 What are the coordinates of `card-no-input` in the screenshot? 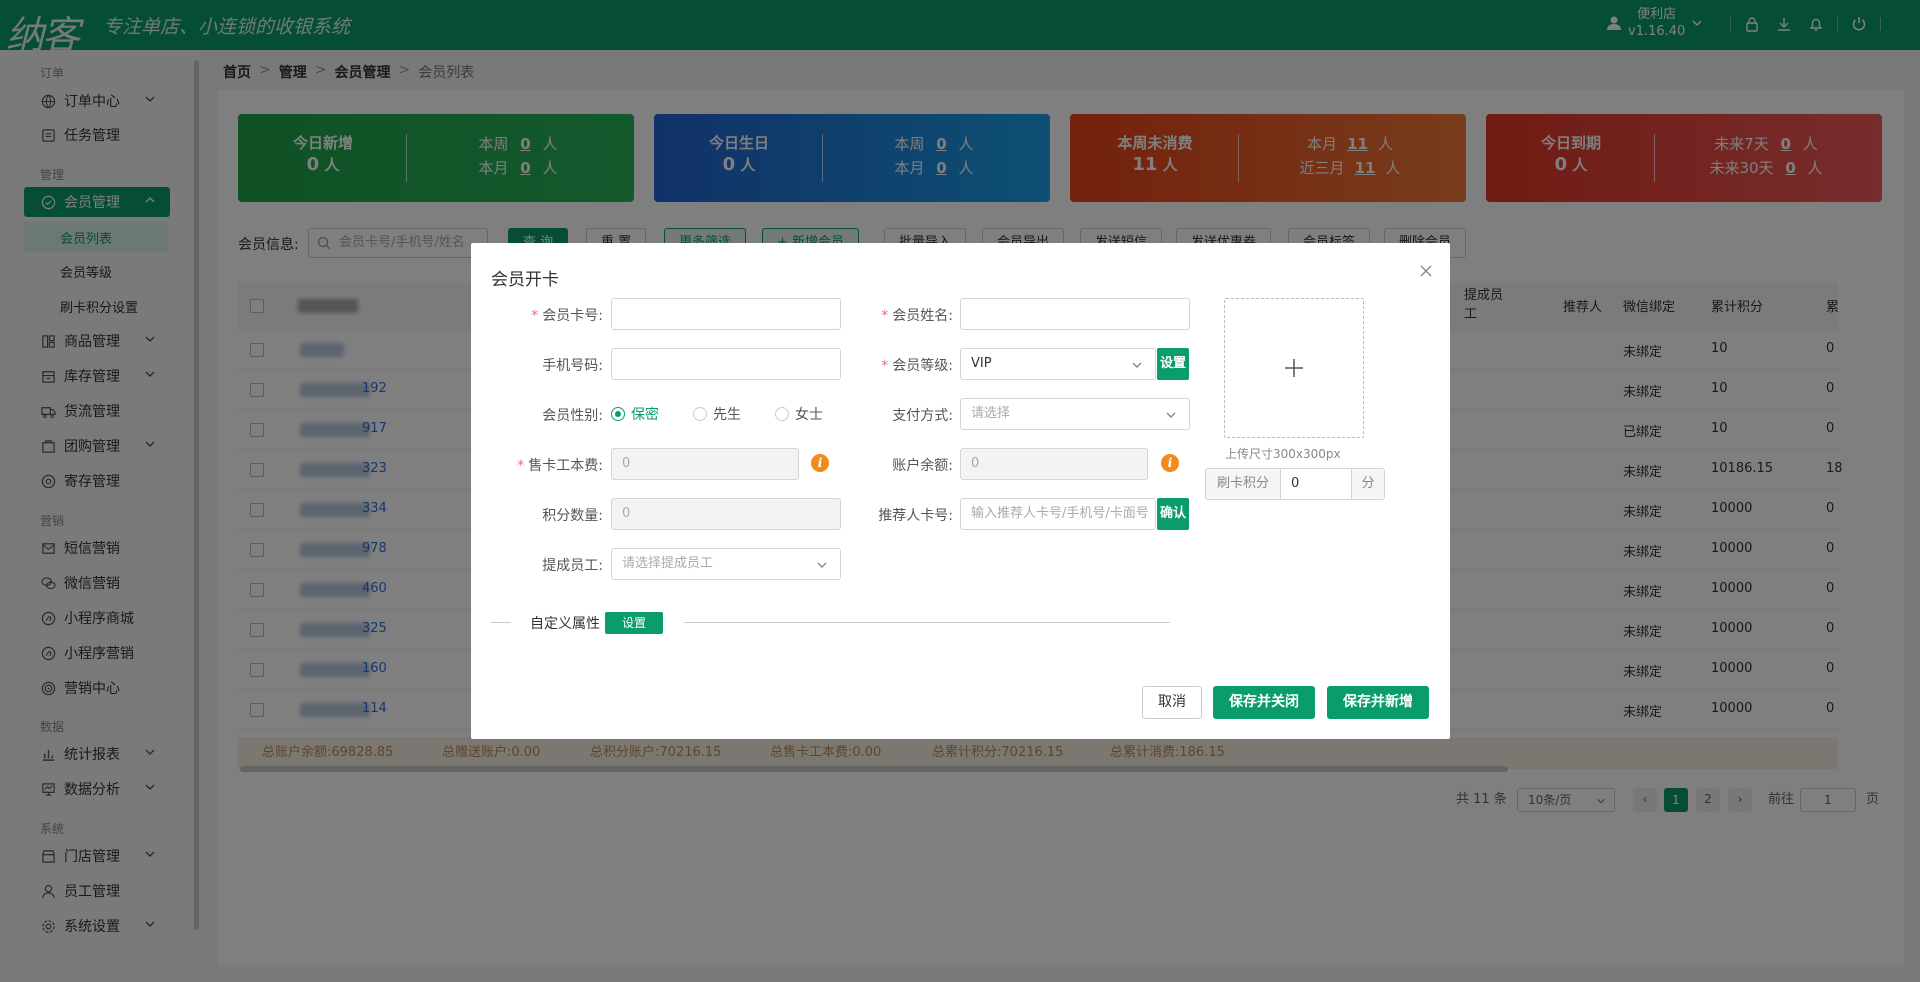 It's located at (726, 314).